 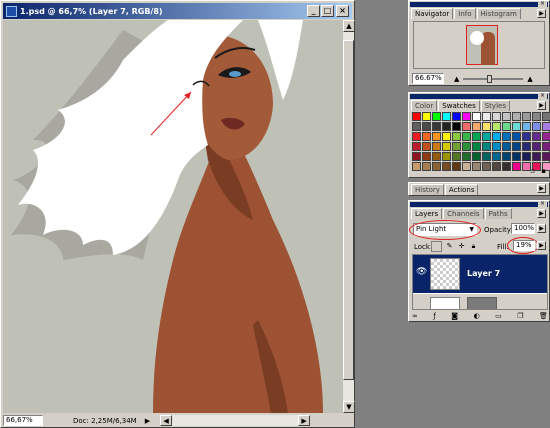 I want to click on scroll-left-arrow: ◀, so click(x=166, y=420).